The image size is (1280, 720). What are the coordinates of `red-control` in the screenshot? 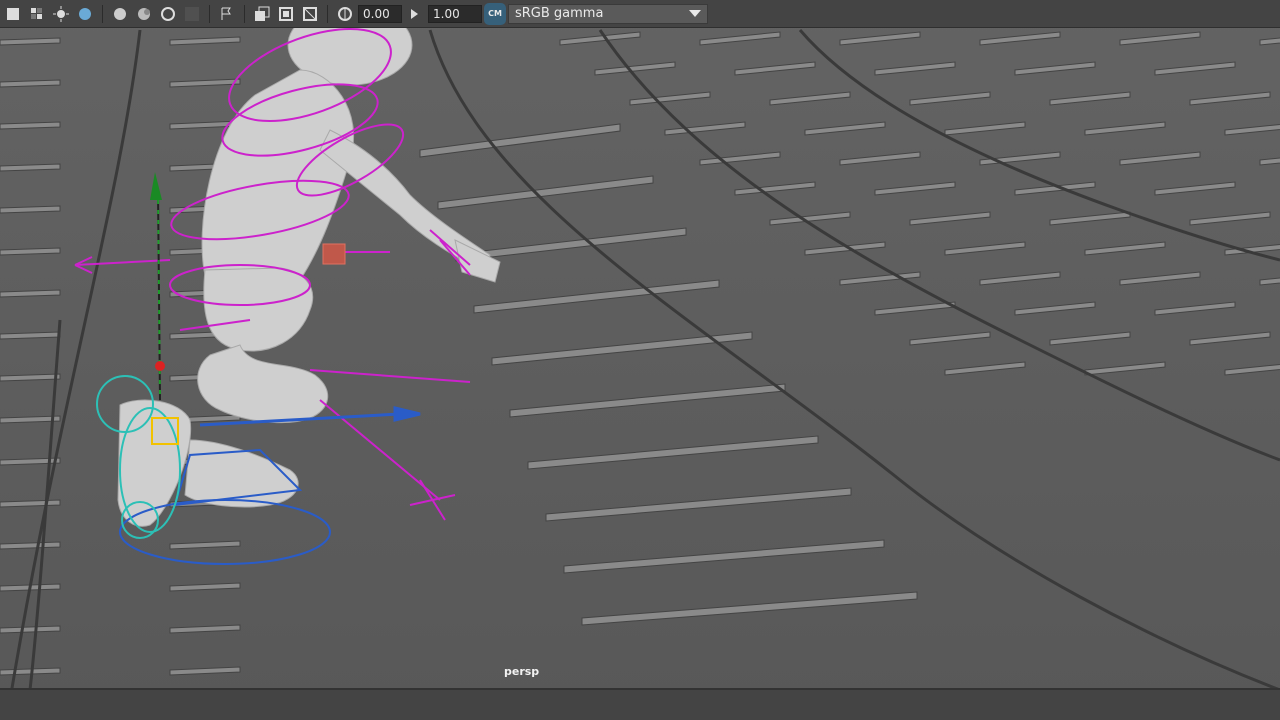 It's located at (334, 254).